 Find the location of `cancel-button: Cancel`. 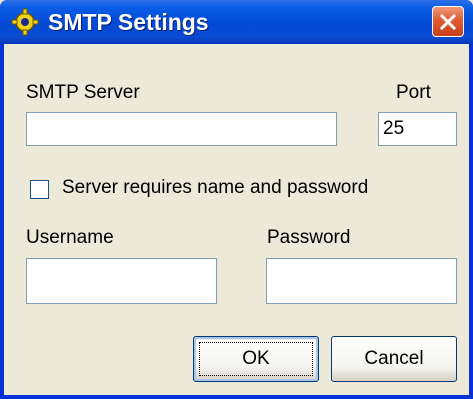

cancel-button: Cancel is located at coordinates (394, 359).